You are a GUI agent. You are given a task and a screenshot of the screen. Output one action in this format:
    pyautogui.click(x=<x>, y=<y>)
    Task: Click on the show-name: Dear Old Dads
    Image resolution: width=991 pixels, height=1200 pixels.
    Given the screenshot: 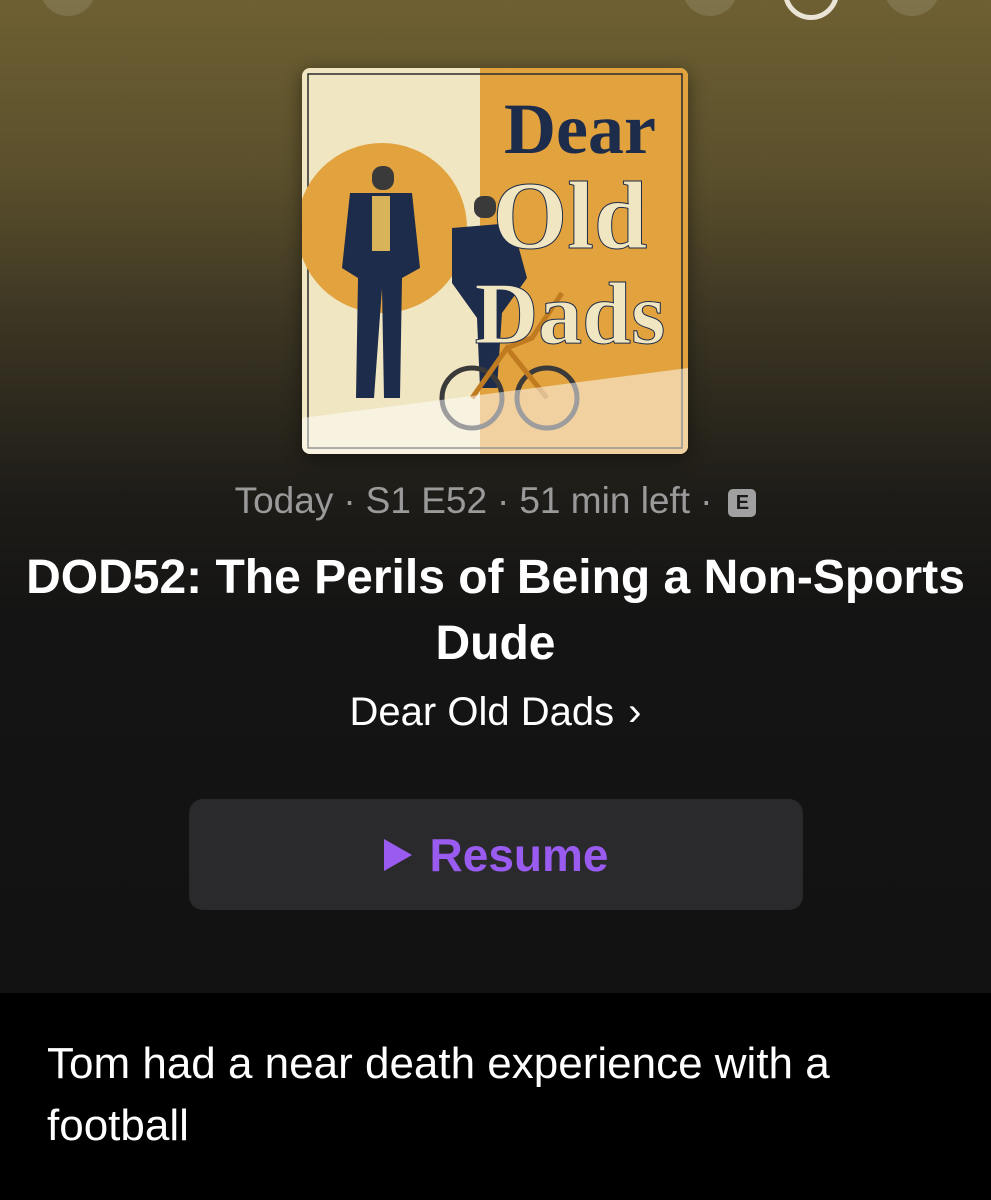 What is the action you would take?
    pyautogui.click(x=482, y=712)
    